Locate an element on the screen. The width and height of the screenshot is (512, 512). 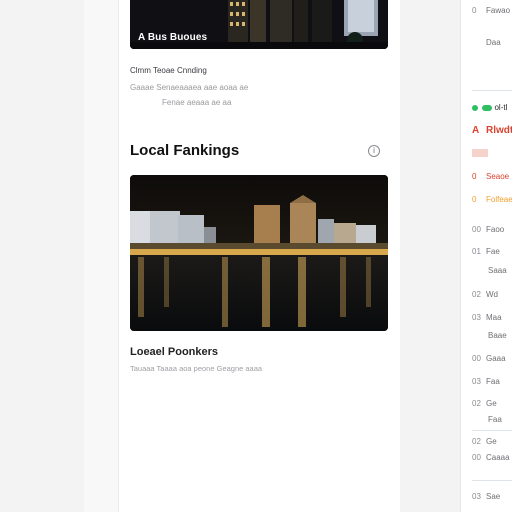
sidebar-item: 02 Wd is located at coordinates (485, 294).